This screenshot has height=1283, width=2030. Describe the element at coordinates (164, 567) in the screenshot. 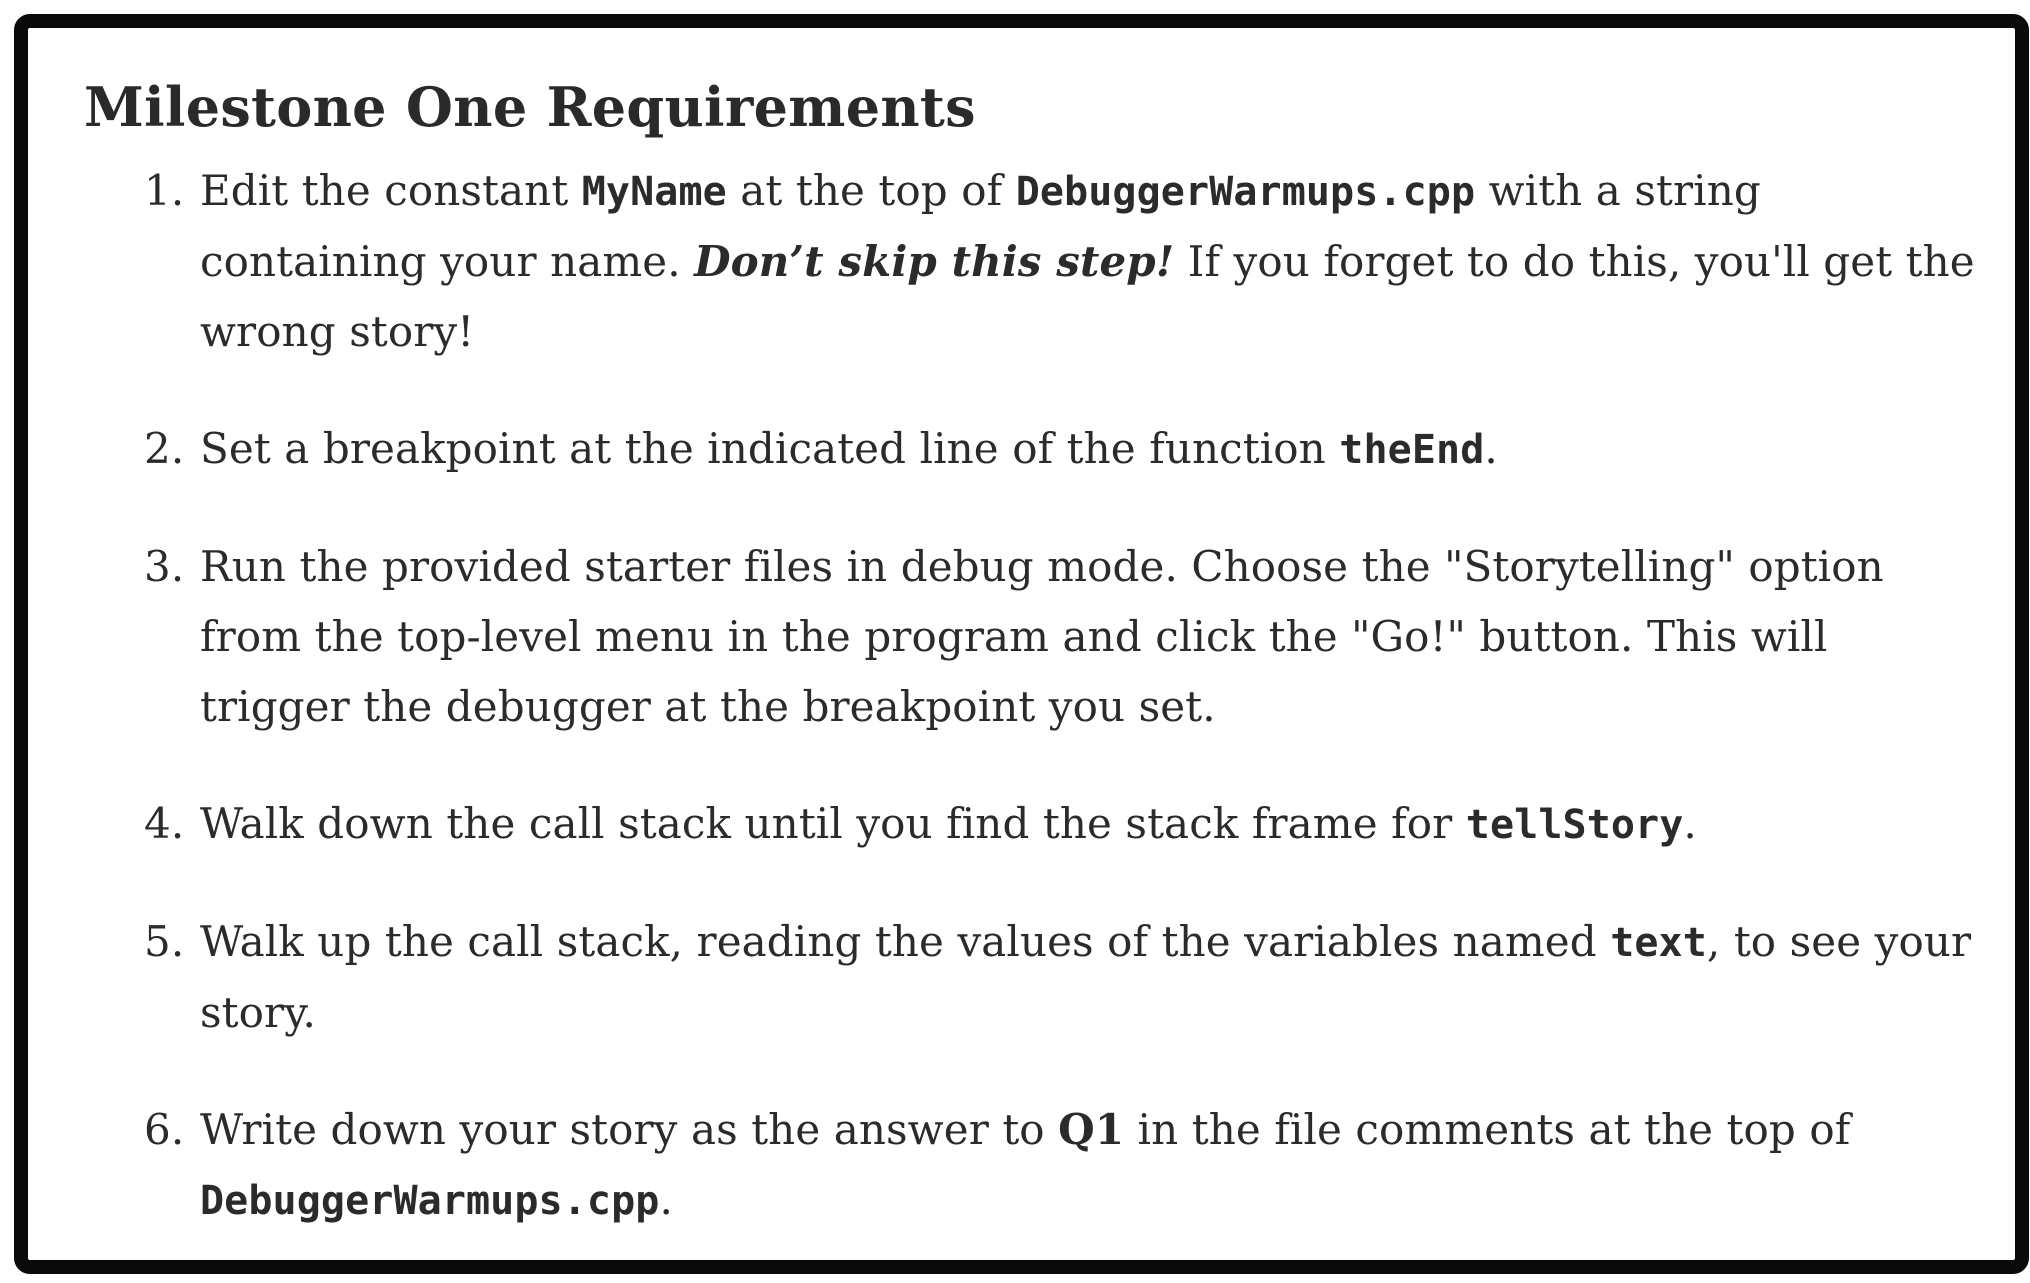

I see `list-item-number: 3.` at that location.